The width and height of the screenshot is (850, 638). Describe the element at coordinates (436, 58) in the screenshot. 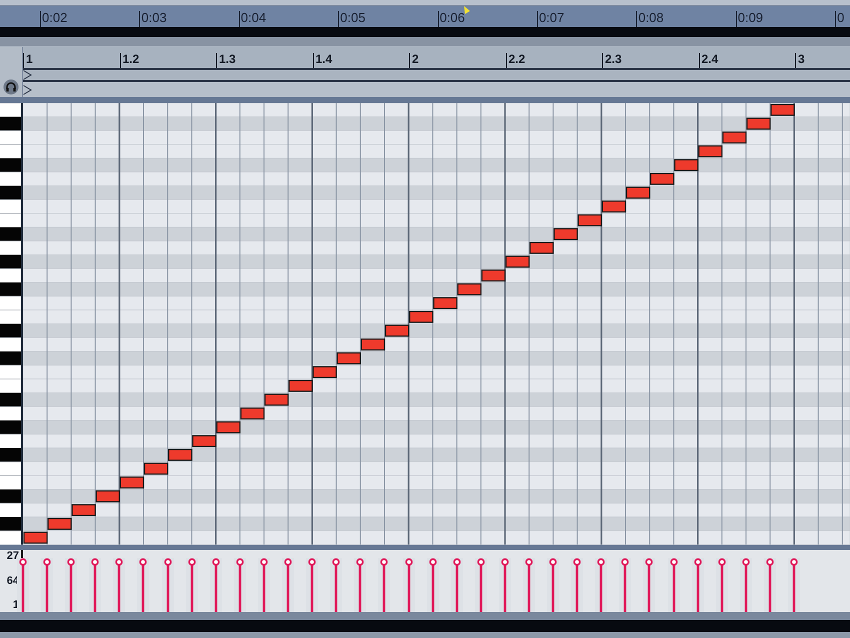

I see `beat-ruler: 1 1.2 1.3 1.4 2 2.2 2.3 2.4 3` at that location.